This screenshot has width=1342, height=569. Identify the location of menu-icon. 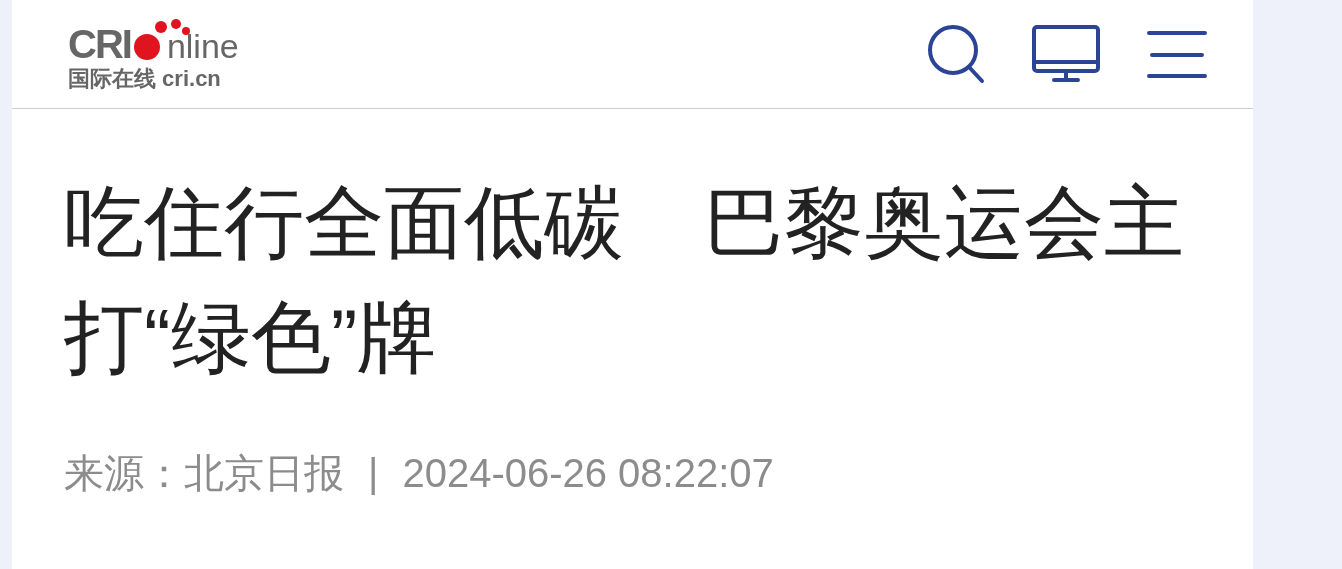
(1177, 54).